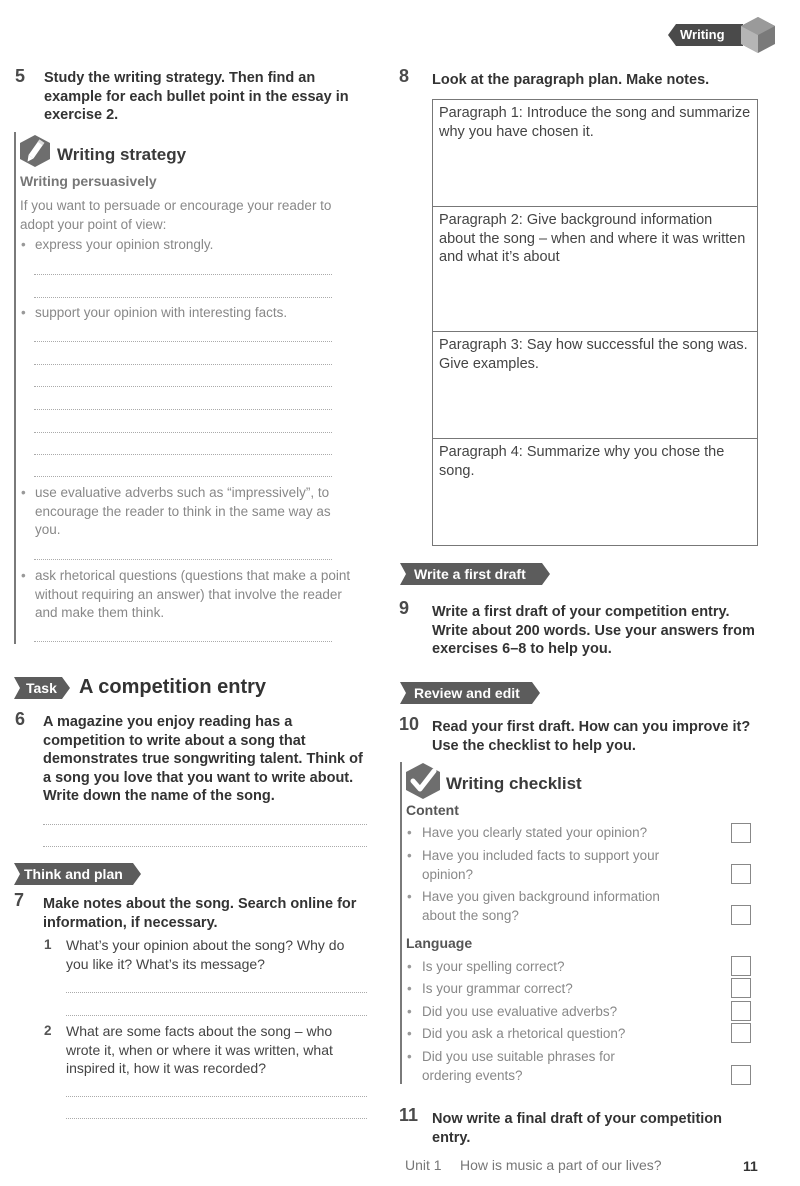 This screenshot has height=1186, width=800. What do you see at coordinates (15, 388) in the screenshot?
I see `strategy-box-rule` at bounding box center [15, 388].